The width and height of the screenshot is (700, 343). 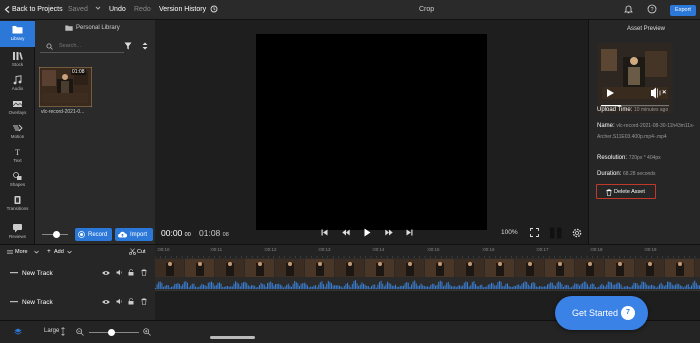 What do you see at coordinates (17, 180) in the screenshot?
I see `nav-shapes: Shapes` at bounding box center [17, 180].